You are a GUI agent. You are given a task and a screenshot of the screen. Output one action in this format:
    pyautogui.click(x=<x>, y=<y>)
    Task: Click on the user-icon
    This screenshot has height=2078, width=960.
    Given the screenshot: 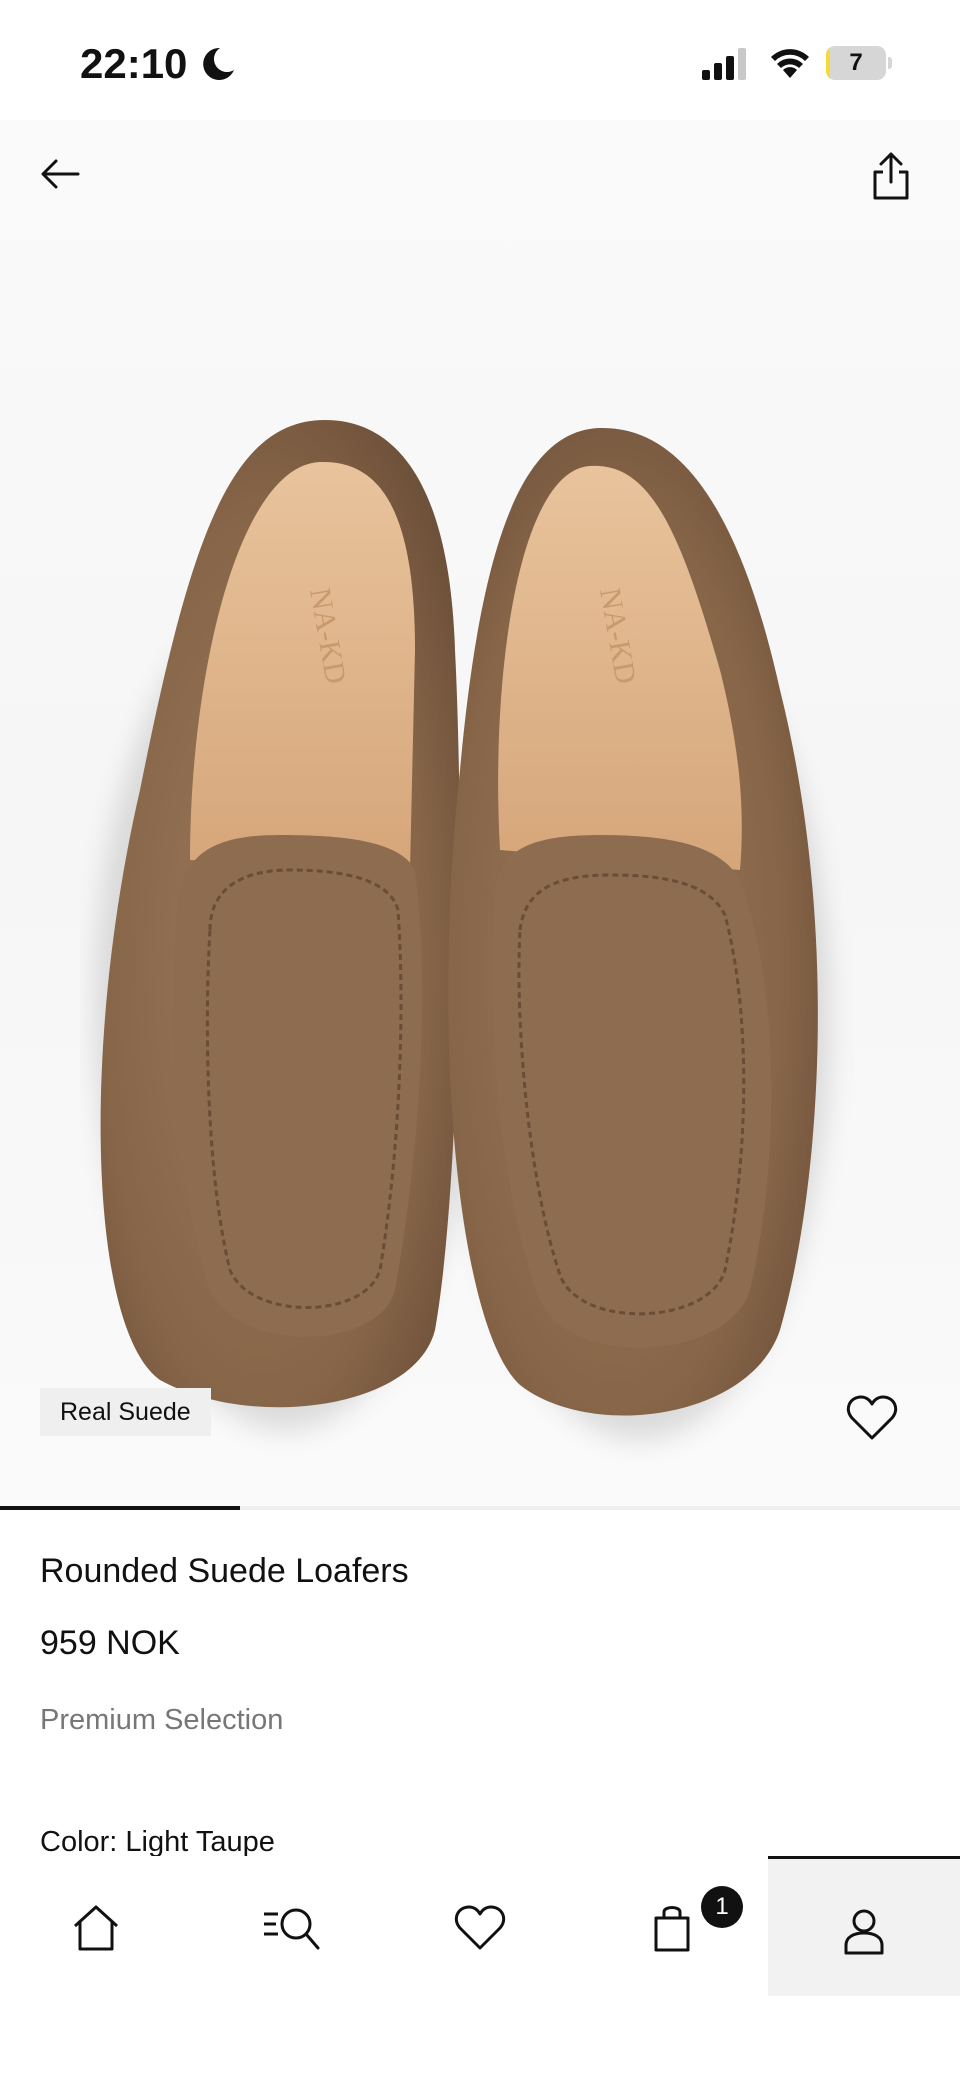 What is the action you would take?
    pyautogui.click(x=864, y=1932)
    